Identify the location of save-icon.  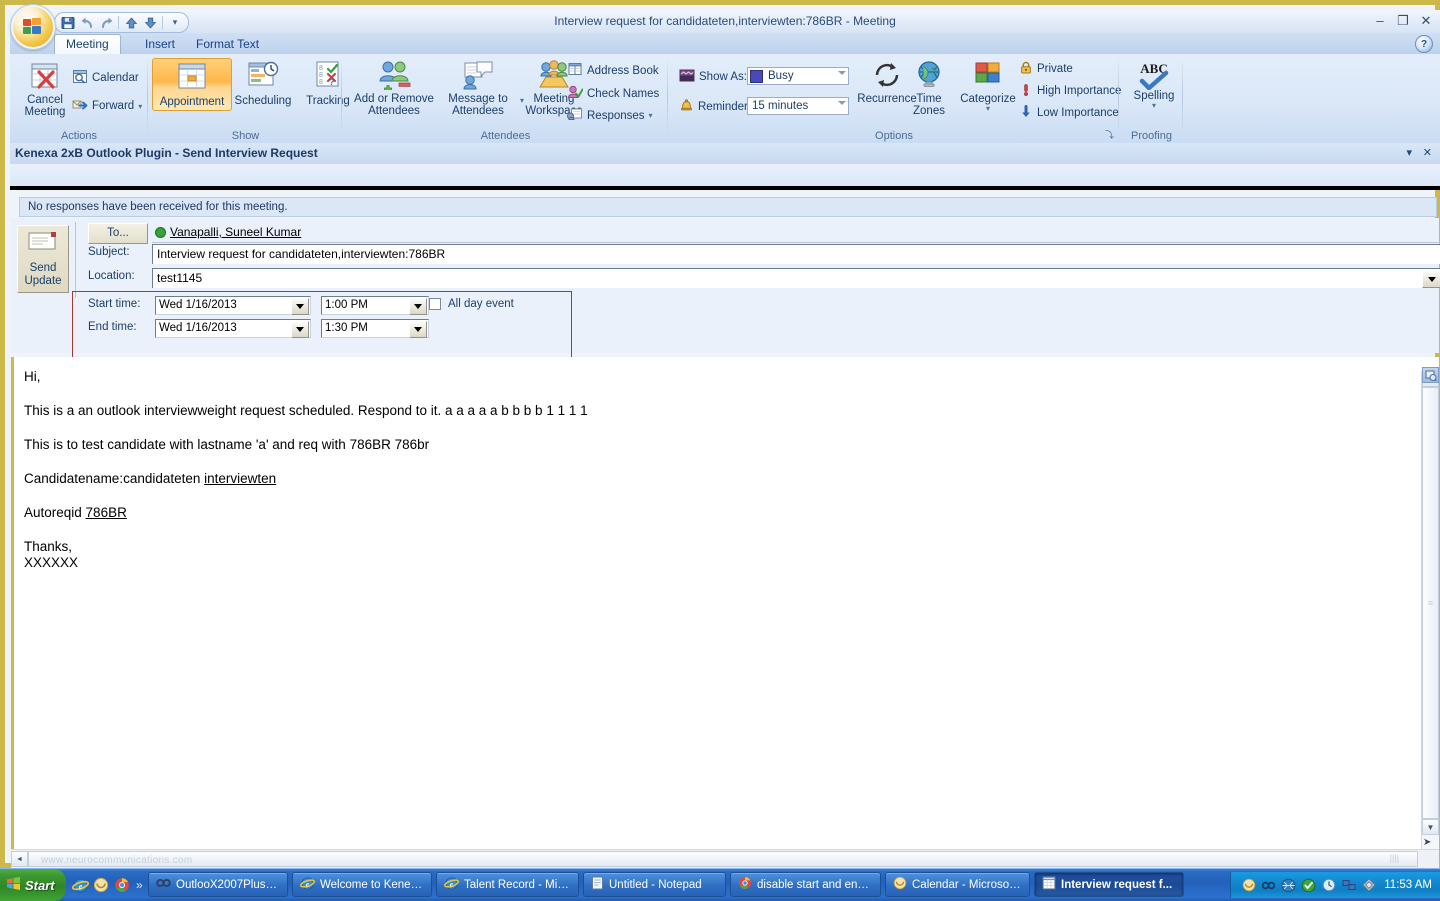
(68, 22).